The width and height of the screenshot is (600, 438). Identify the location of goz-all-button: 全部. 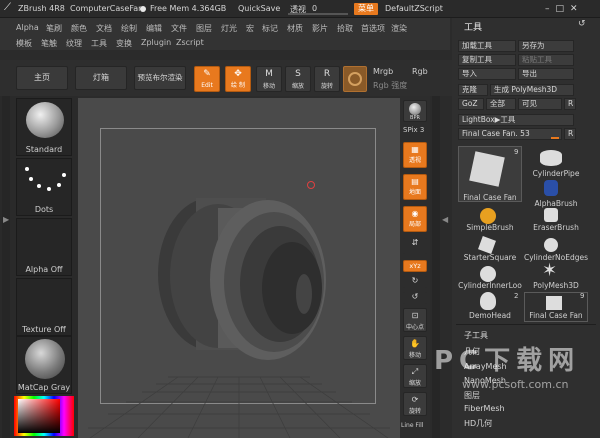
(501, 104).